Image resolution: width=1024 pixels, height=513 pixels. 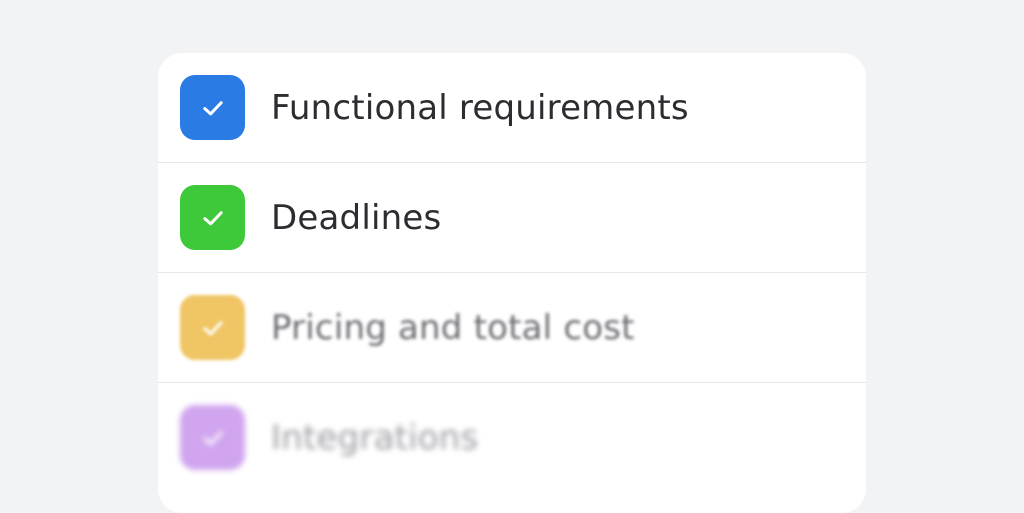 What do you see at coordinates (356, 218) in the screenshot?
I see `checklist-item-label: Deadlines` at bounding box center [356, 218].